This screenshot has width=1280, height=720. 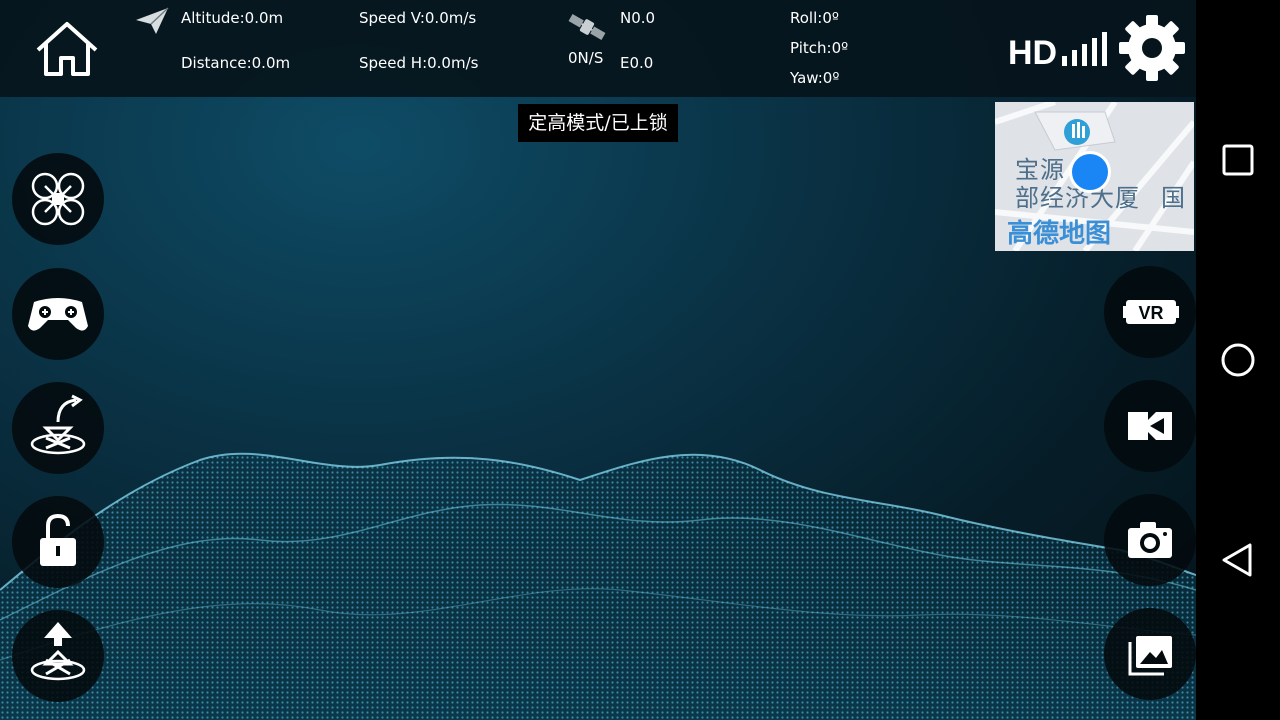 I want to click on lock-button, so click(x=58, y=542).